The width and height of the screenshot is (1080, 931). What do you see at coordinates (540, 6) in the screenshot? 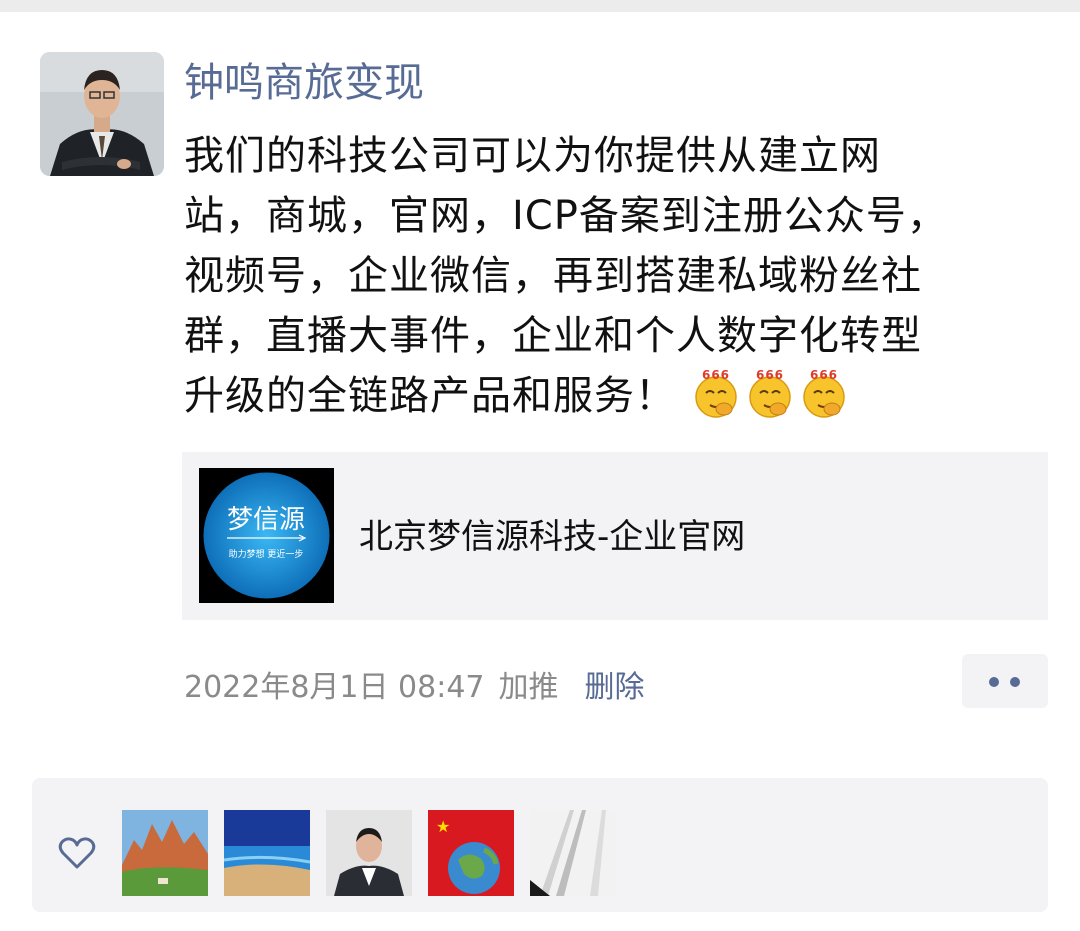
I see `top-divider` at bounding box center [540, 6].